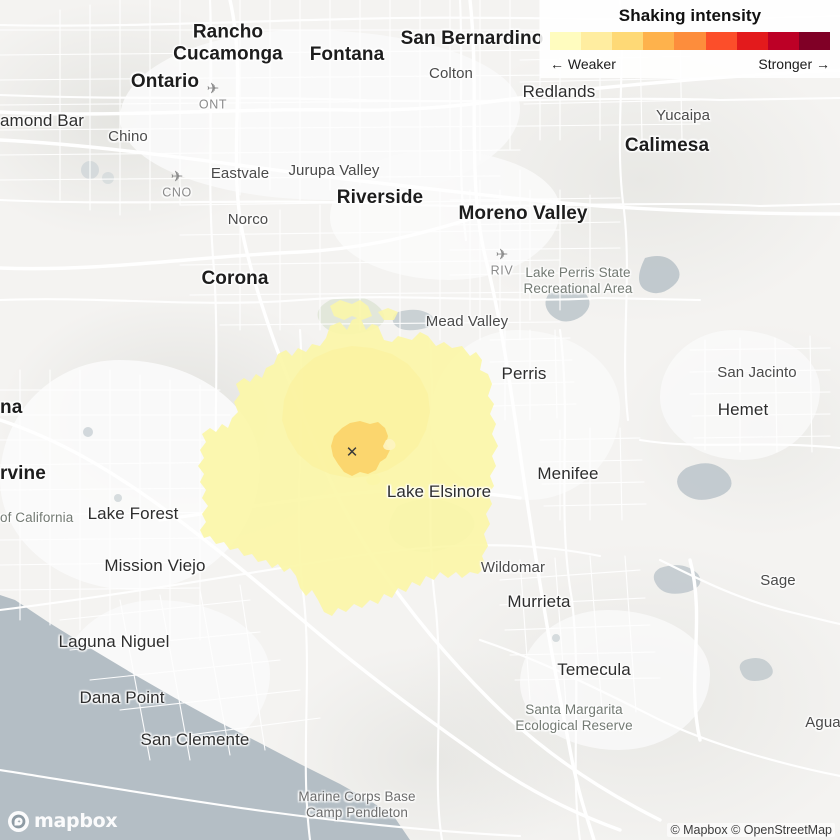  What do you see at coordinates (213, 89) in the screenshot?
I see `ont-airport-icon: ✈` at bounding box center [213, 89].